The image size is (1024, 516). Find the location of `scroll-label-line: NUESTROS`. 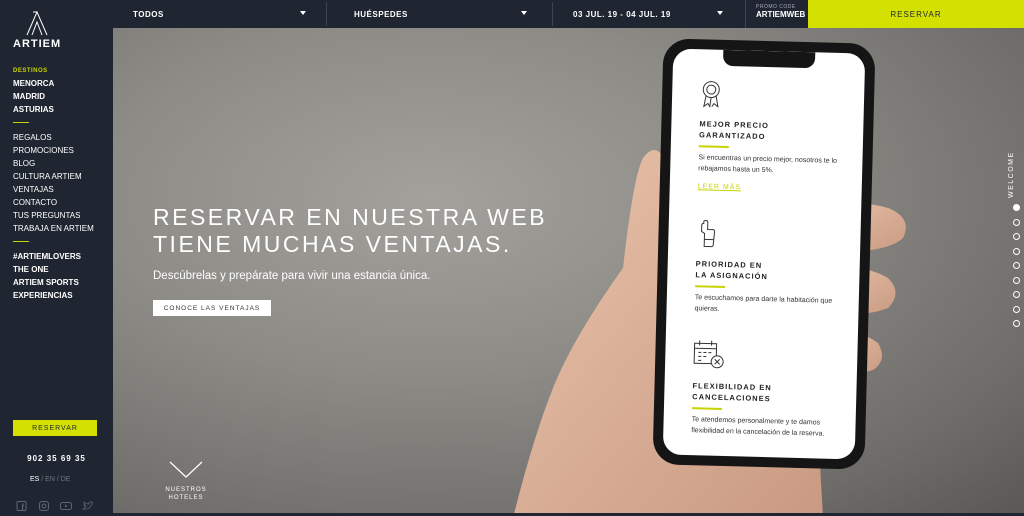

scroll-label-line: NUESTROS is located at coordinates (186, 490).